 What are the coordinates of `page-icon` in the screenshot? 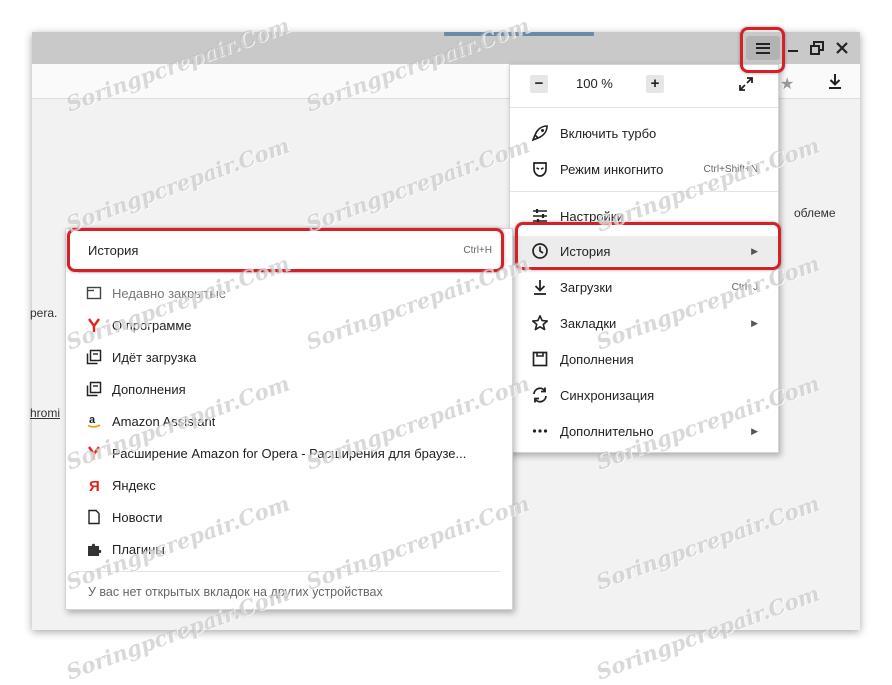 It's located at (94, 517).